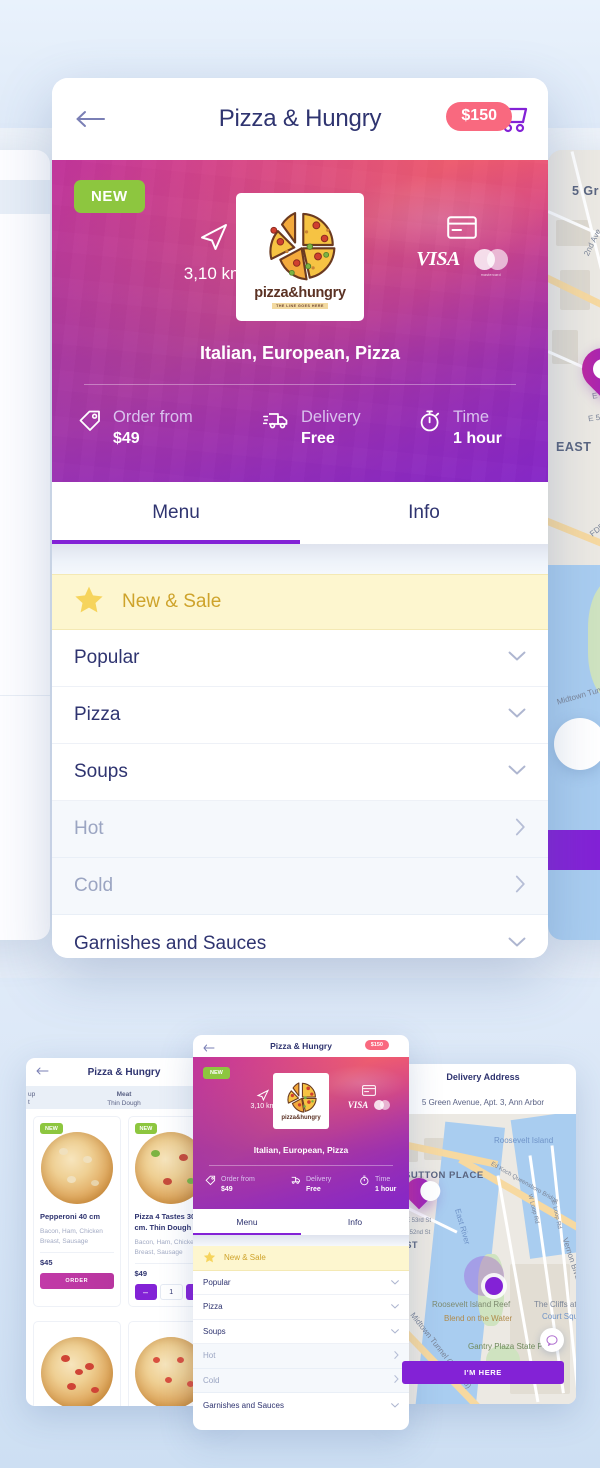  I want to click on list-top-gap, so click(300, 559).